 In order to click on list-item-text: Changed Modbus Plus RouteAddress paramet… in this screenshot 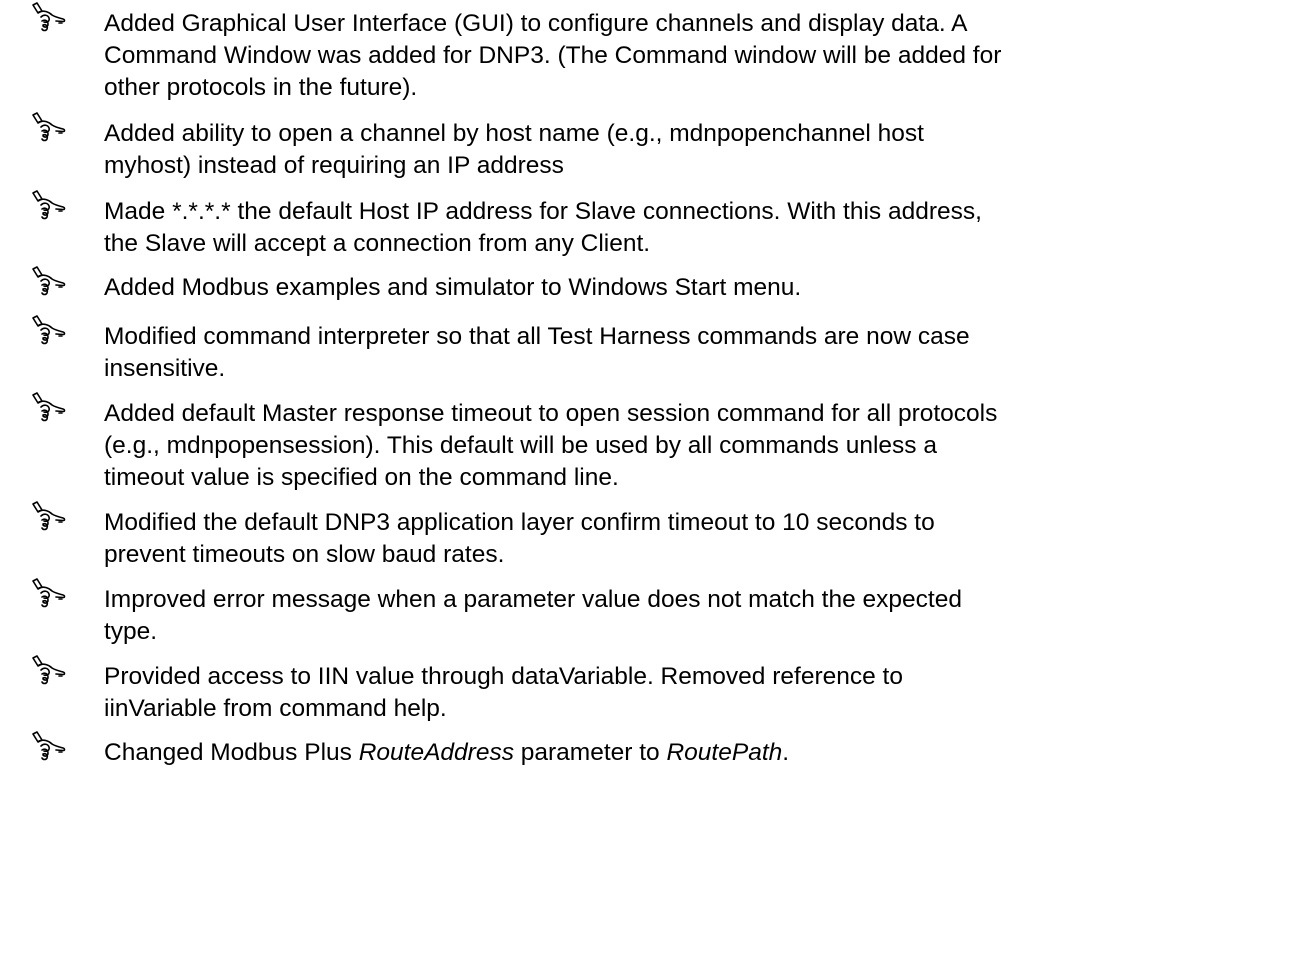, I will do `click(694, 753)`.